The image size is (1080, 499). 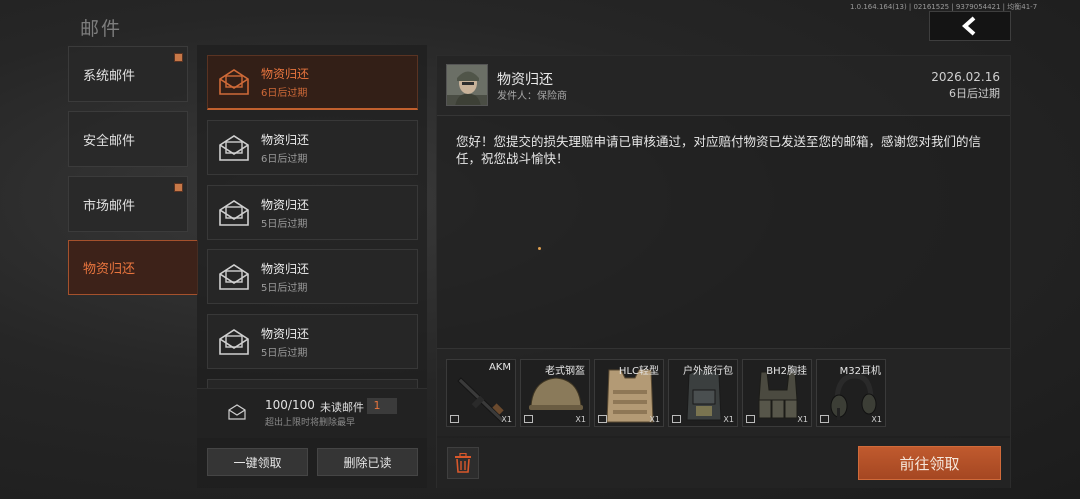 What do you see at coordinates (467, 85) in the screenshot?
I see `avatar` at bounding box center [467, 85].